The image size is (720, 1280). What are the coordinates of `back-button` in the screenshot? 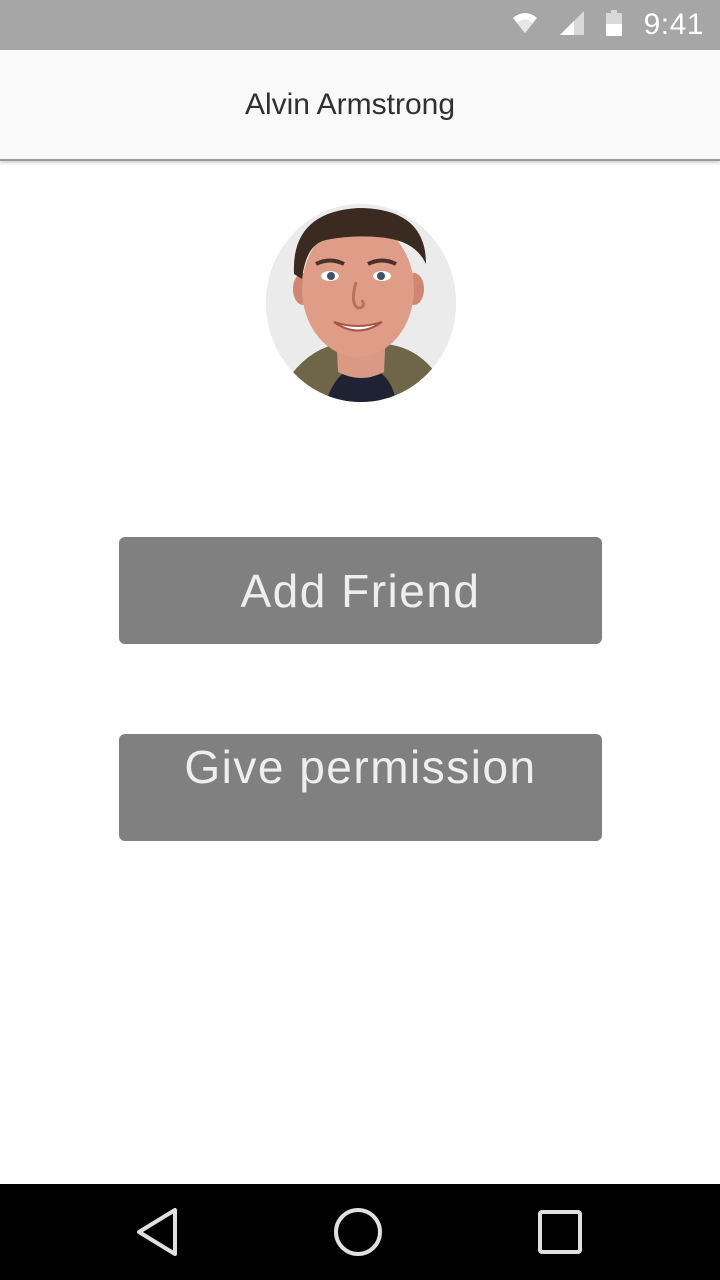 It's located at (158, 1232).